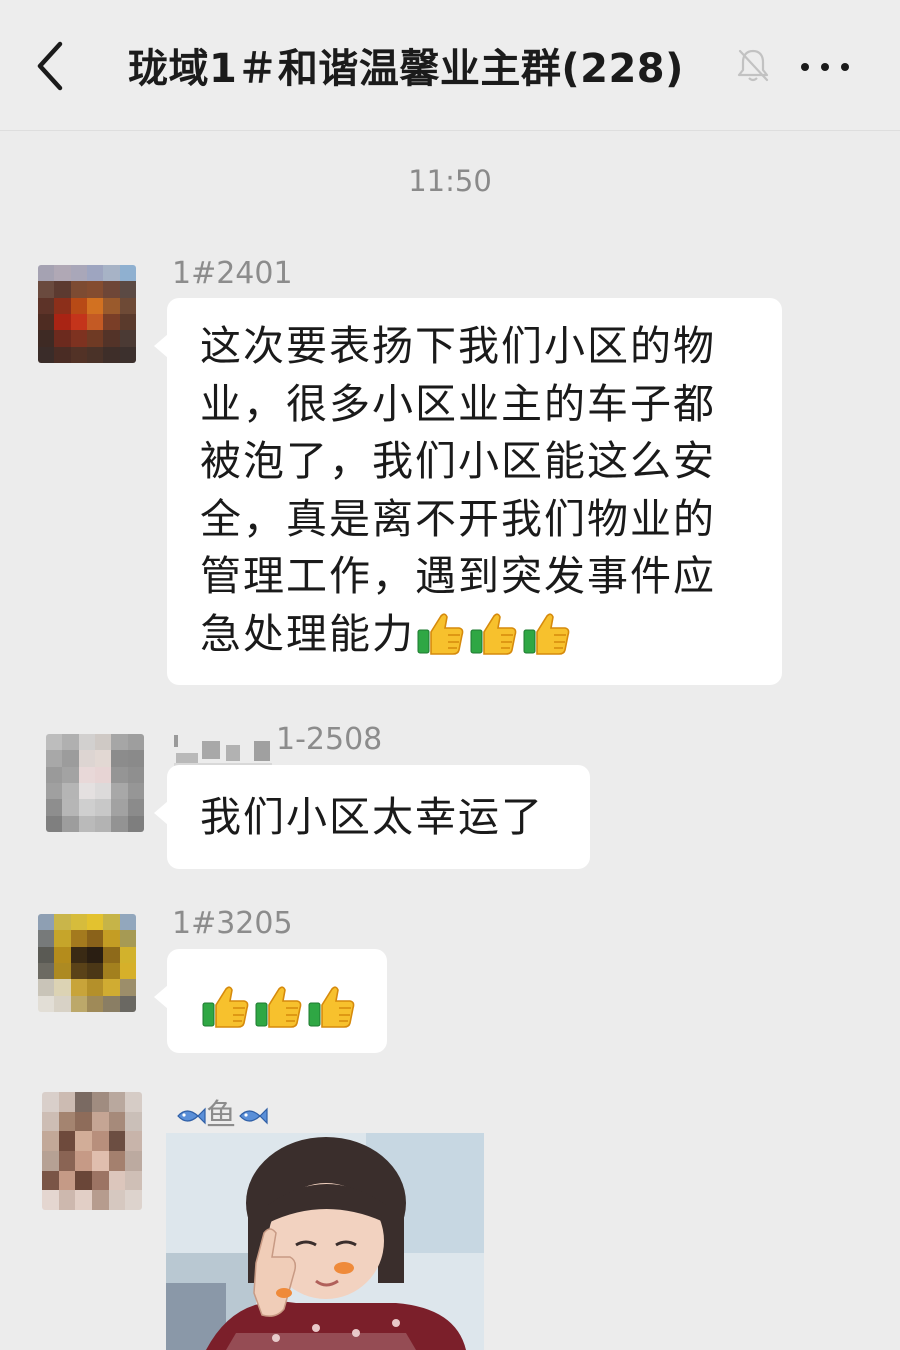  I want to click on bell-muted-icon, so click(753, 65).